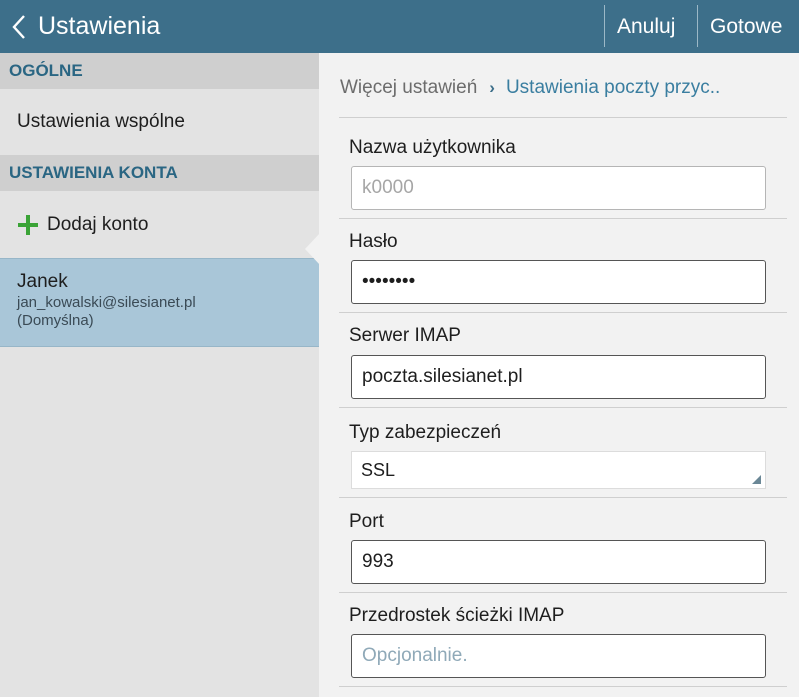 Image resolution: width=799 pixels, height=697 pixels. What do you see at coordinates (106, 302) in the screenshot?
I see `account-email: jan_kowalski@silesianet.pl` at bounding box center [106, 302].